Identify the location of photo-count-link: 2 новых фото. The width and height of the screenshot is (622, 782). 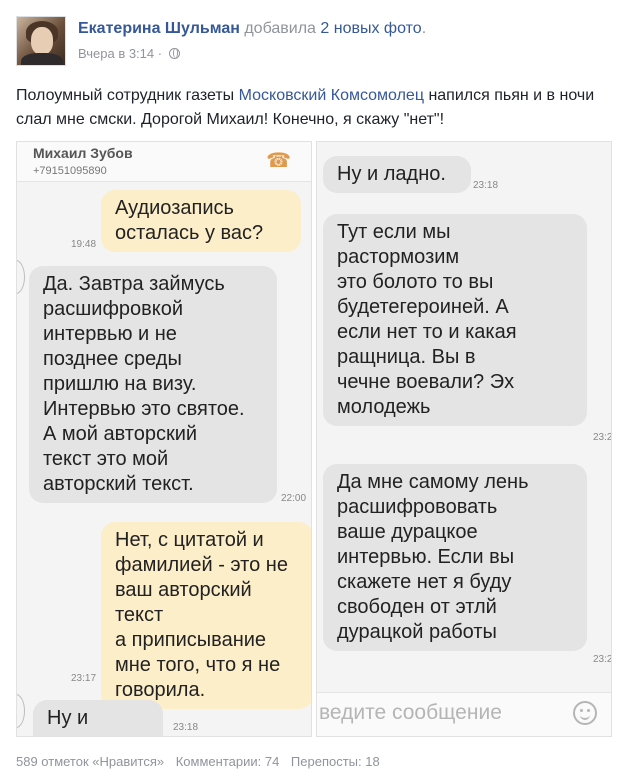
(370, 28).